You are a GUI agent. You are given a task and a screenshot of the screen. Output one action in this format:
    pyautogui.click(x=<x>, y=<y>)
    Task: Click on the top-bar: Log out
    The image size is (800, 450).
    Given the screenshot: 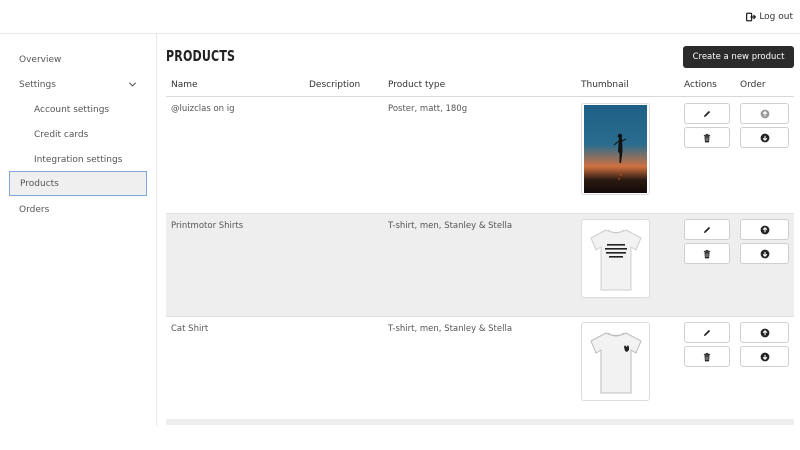 What is the action you would take?
    pyautogui.click(x=400, y=17)
    